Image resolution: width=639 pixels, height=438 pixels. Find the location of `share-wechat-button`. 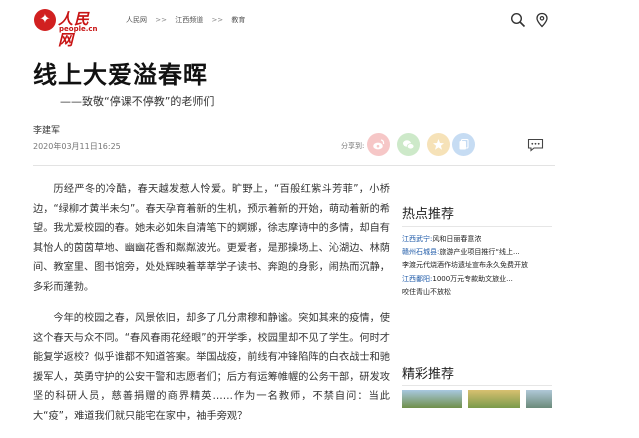

share-wechat-button is located at coordinates (408, 144).